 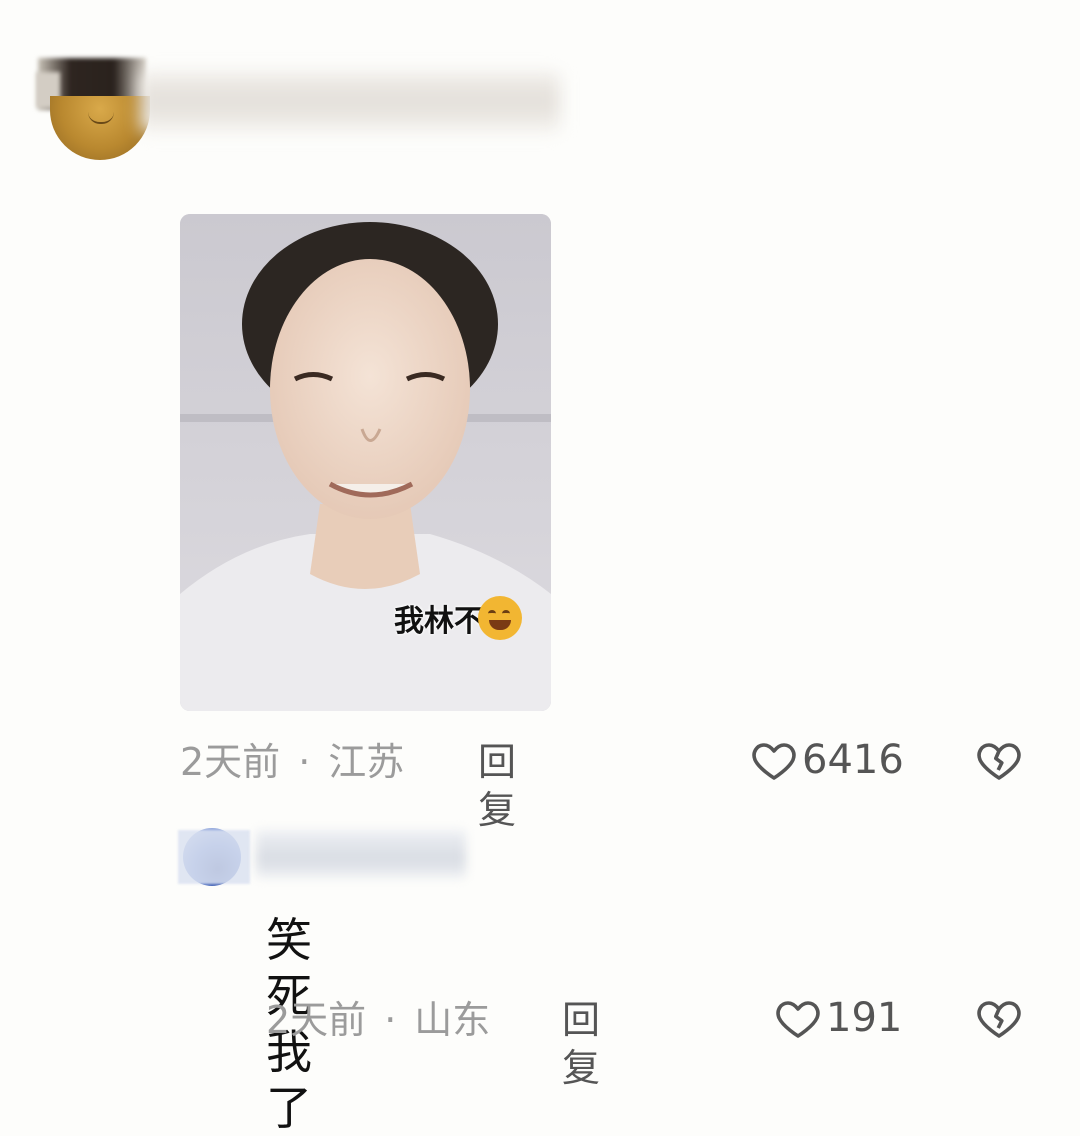 What do you see at coordinates (439, 621) in the screenshot?
I see `image-caption-text: 我林不` at bounding box center [439, 621].